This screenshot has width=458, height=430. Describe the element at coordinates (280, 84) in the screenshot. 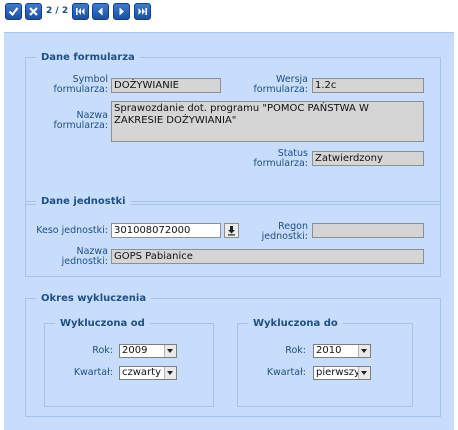

I see `version-label: Wersja formularza:` at that location.